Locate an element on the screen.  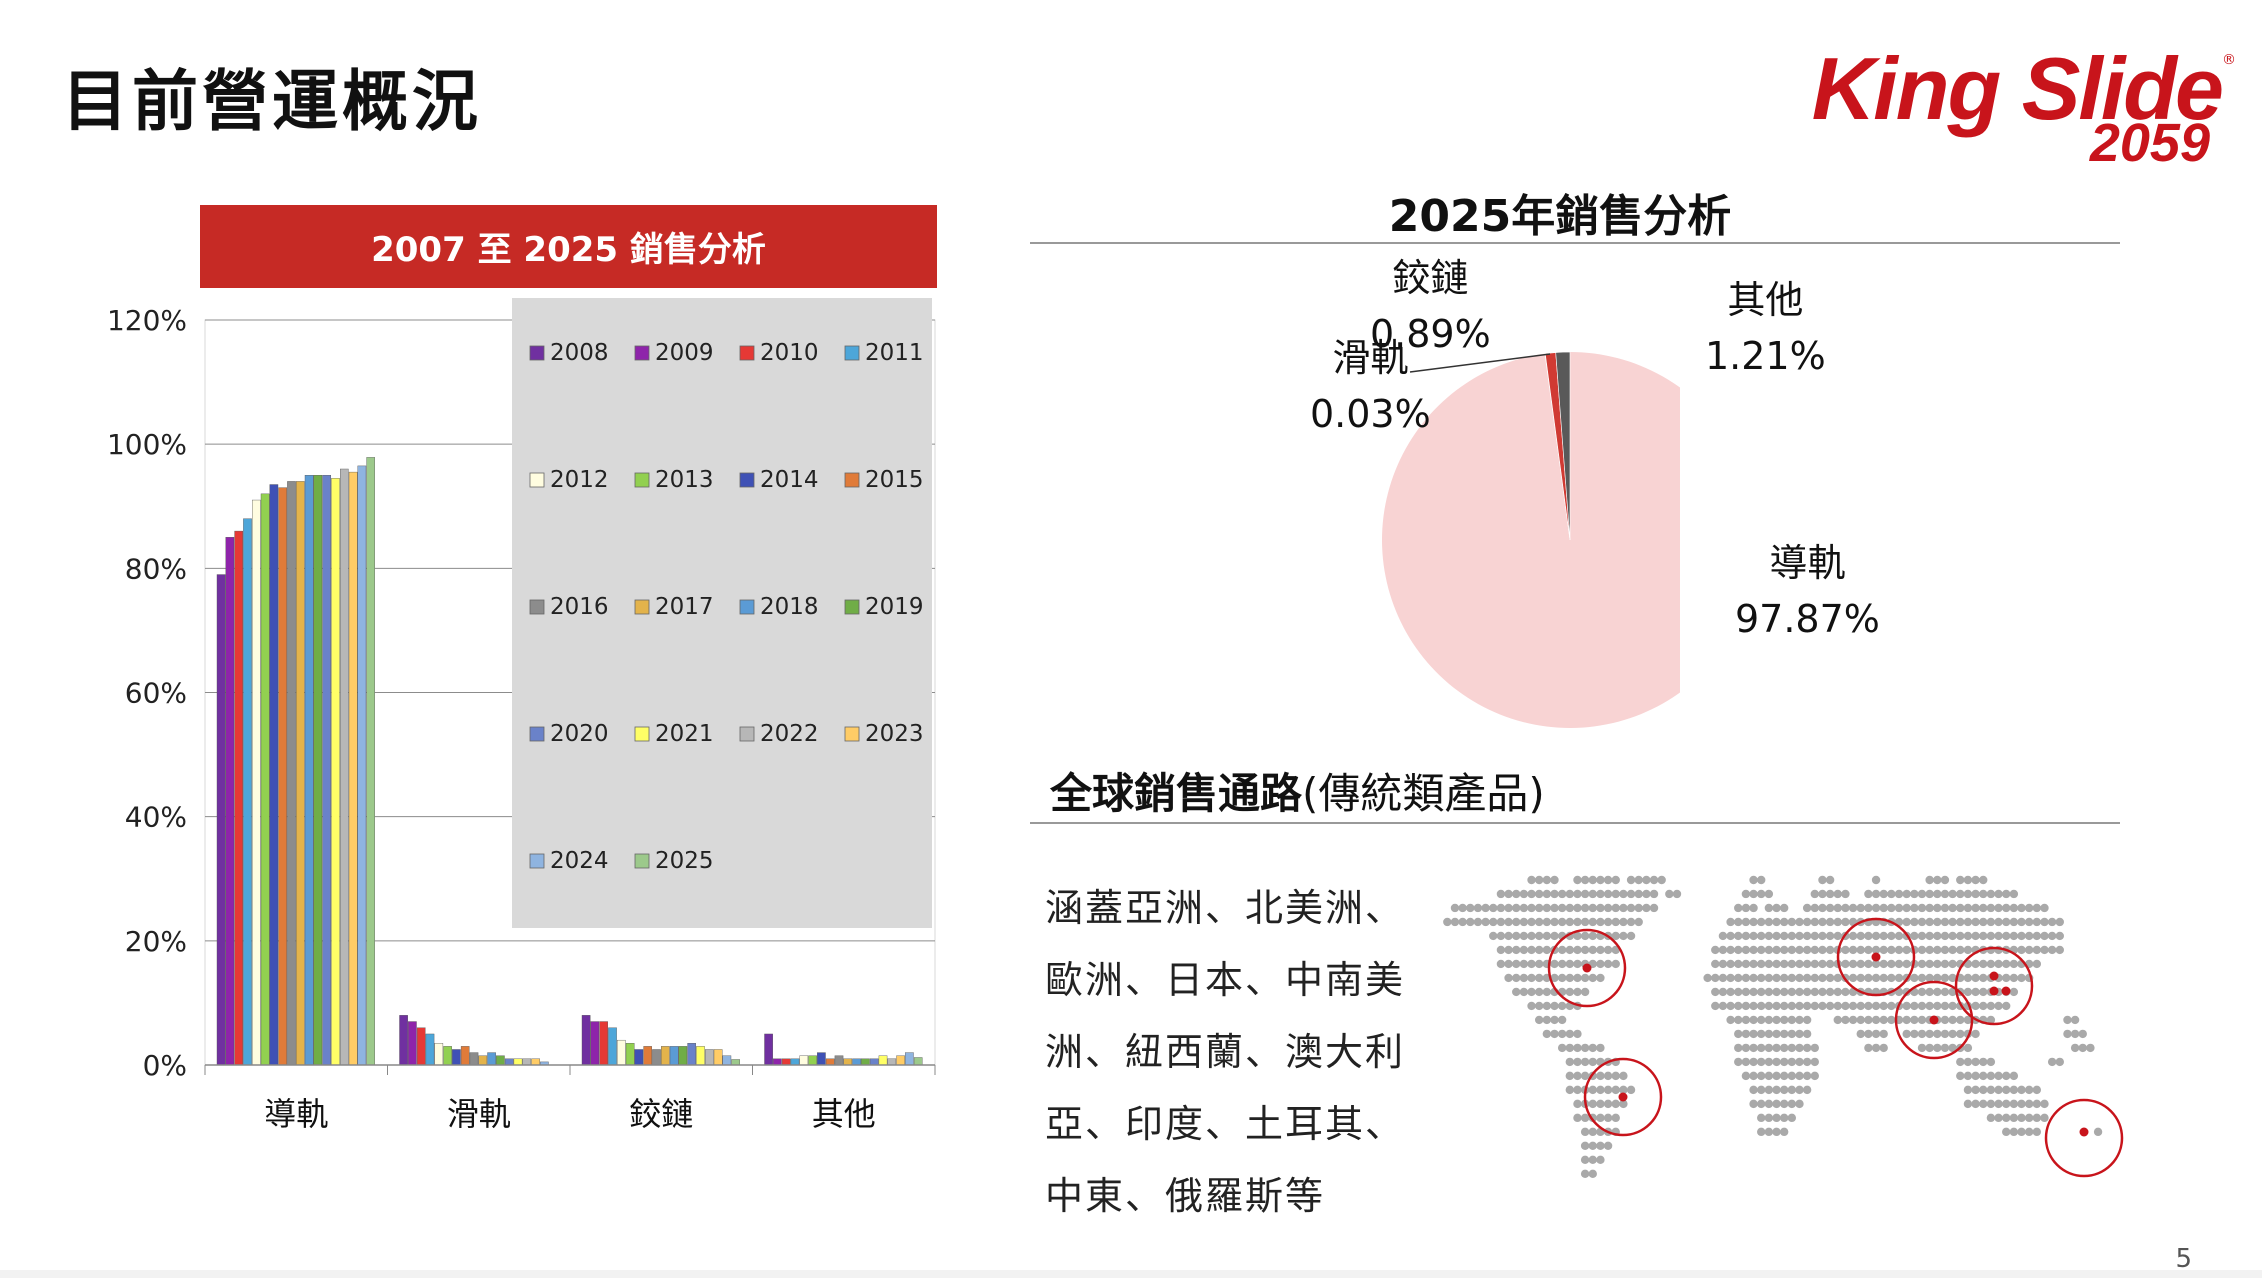
bar-2008 is located at coordinates (221, 820).